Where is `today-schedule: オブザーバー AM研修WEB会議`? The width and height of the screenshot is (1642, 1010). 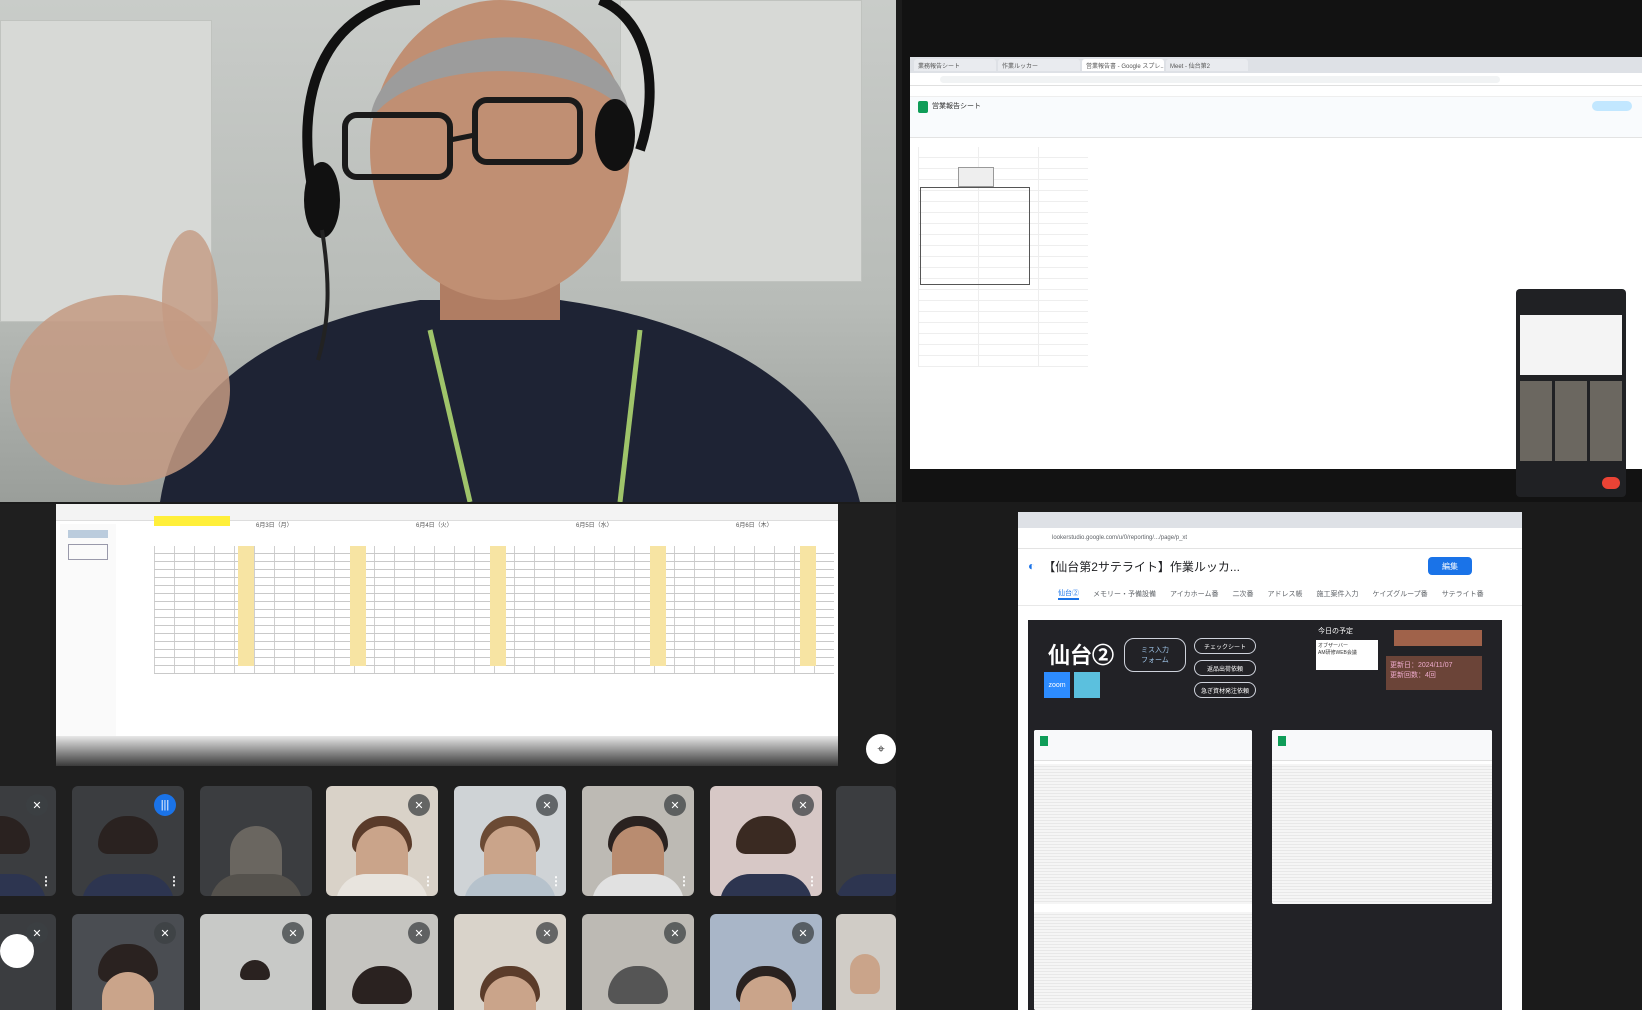
today-schedule: オブザーバー AM研修WEB会議 is located at coordinates (1347, 655).